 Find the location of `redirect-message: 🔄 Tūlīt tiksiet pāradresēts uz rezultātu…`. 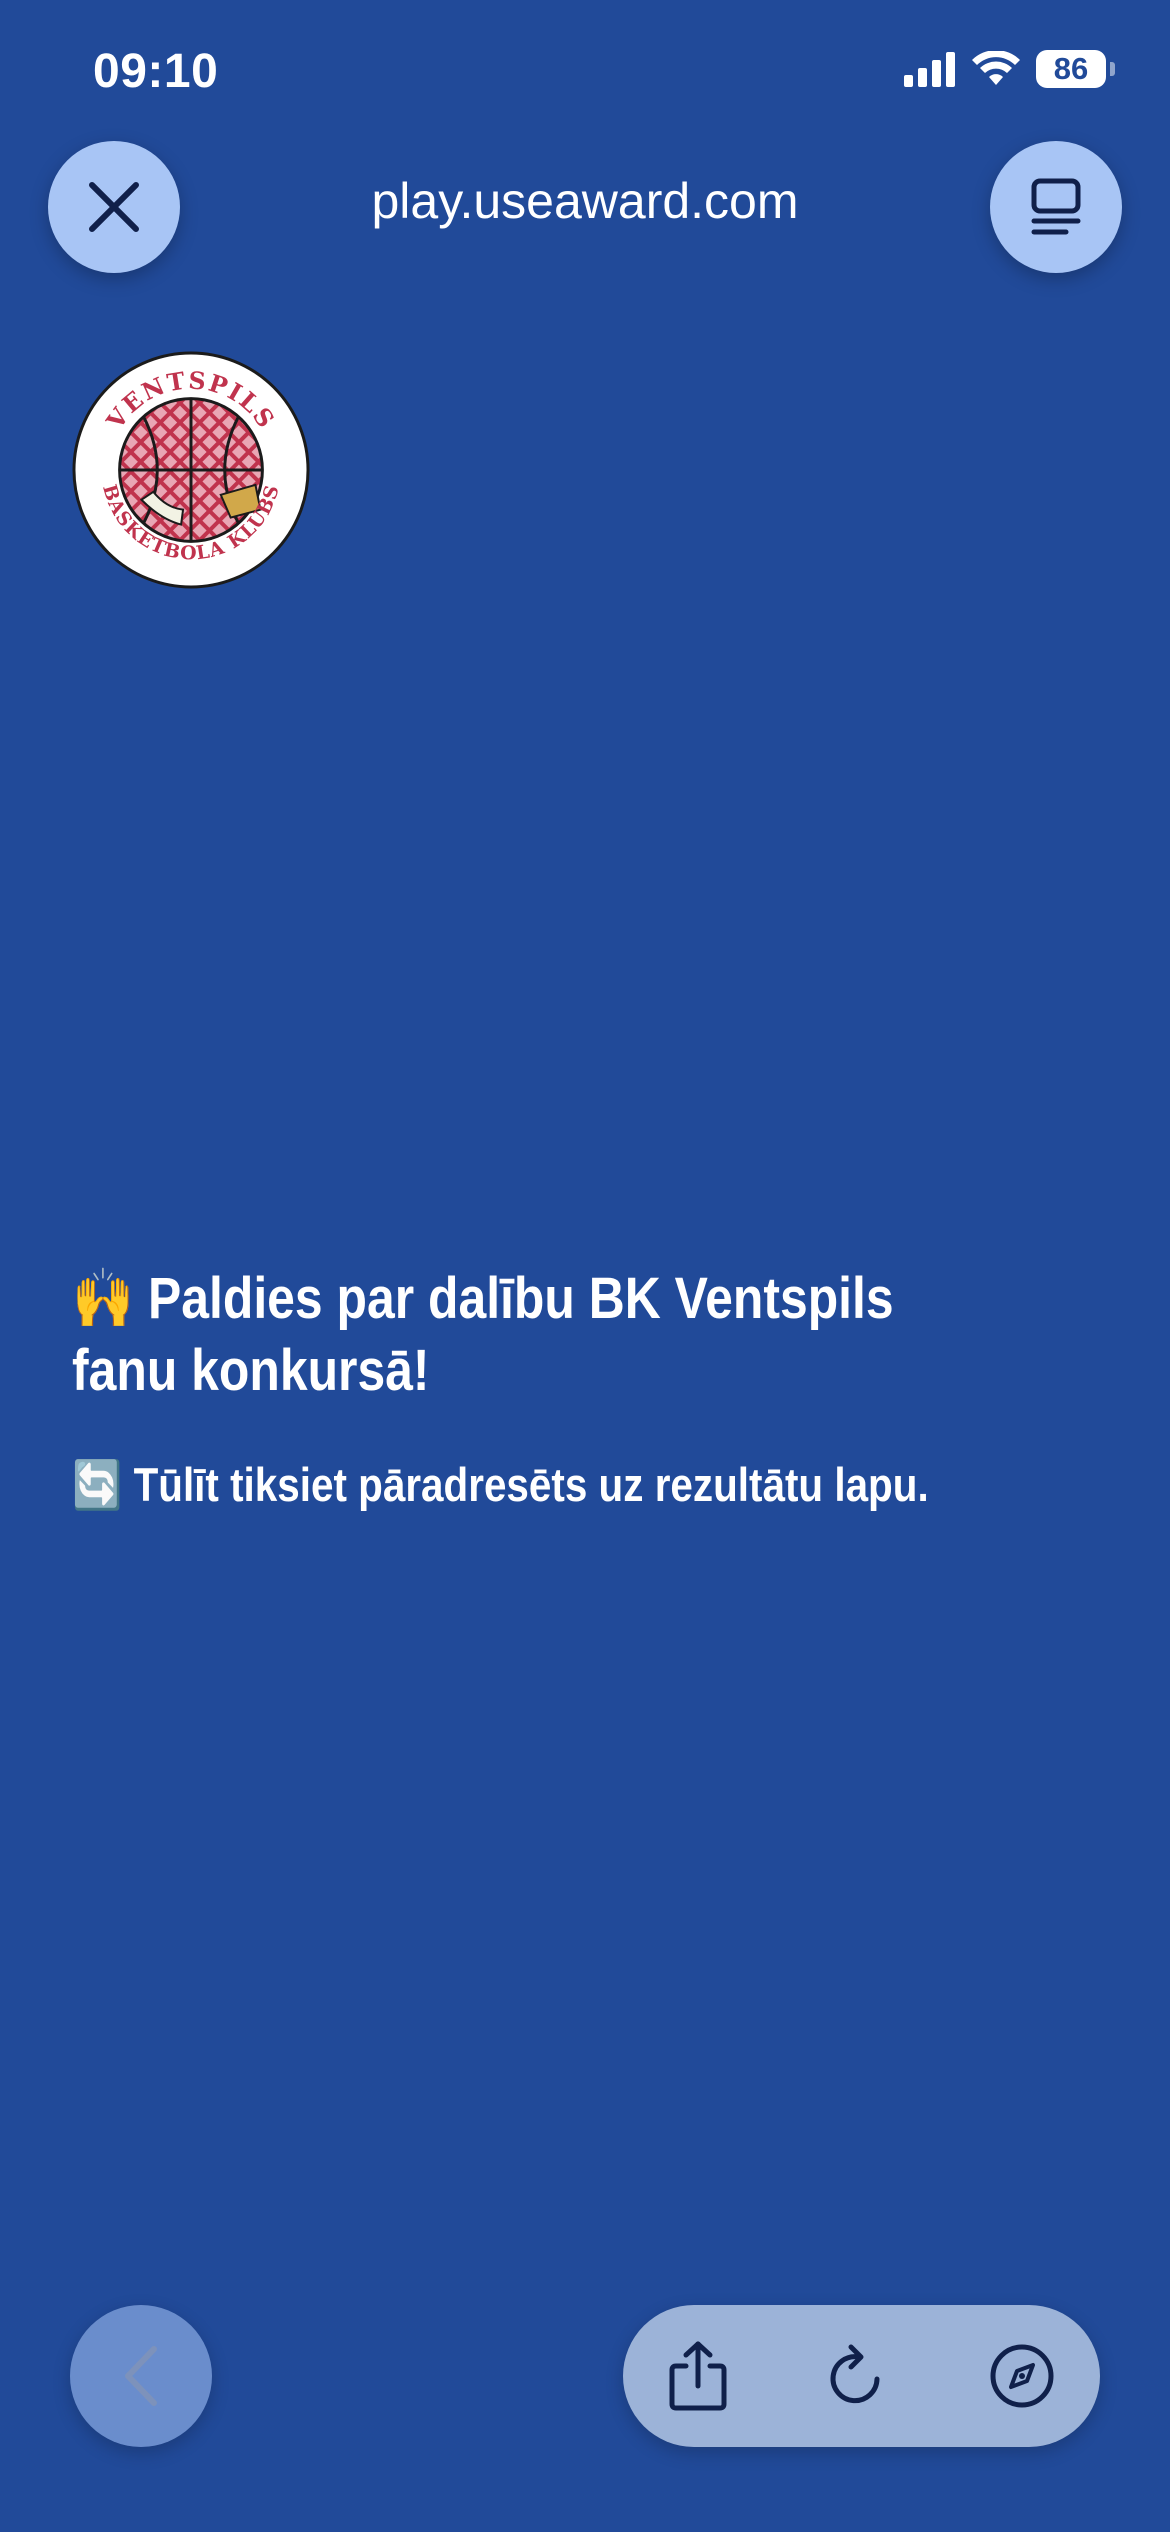

redirect-message: 🔄 Tūlīt tiksiet pāradresēts uz rezultātu… is located at coordinates (519, 1485).